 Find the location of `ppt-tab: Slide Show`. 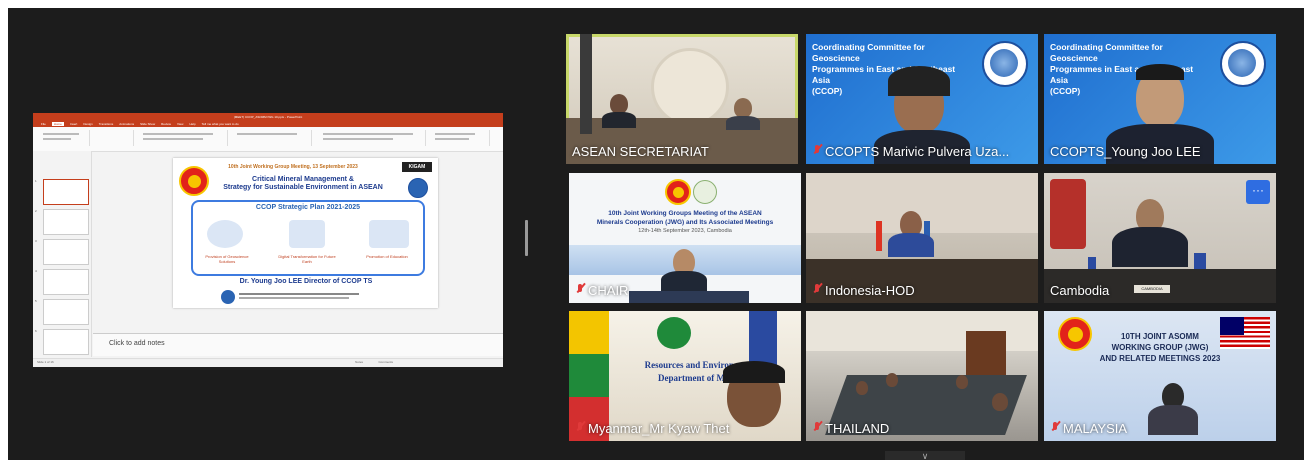

ppt-tab: Slide Show is located at coordinates (147, 124).